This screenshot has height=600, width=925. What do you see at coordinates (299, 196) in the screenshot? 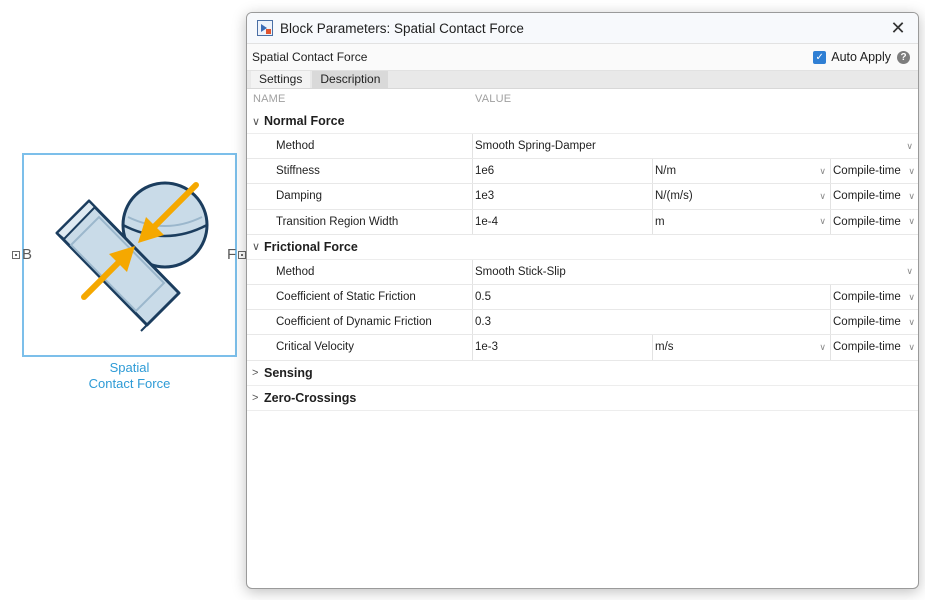
I see `param-name: Damping` at bounding box center [299, 196].